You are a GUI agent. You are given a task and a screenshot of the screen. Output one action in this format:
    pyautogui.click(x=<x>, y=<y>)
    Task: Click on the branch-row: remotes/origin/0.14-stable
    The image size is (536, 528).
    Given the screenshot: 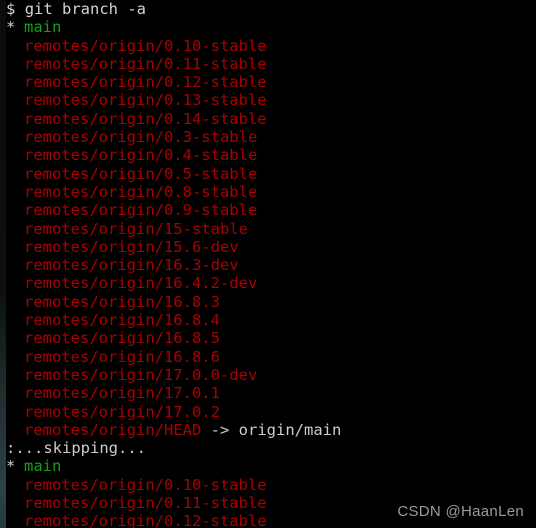 What is the action you would take?
    pyautogui.click(x=271, y=119)
    